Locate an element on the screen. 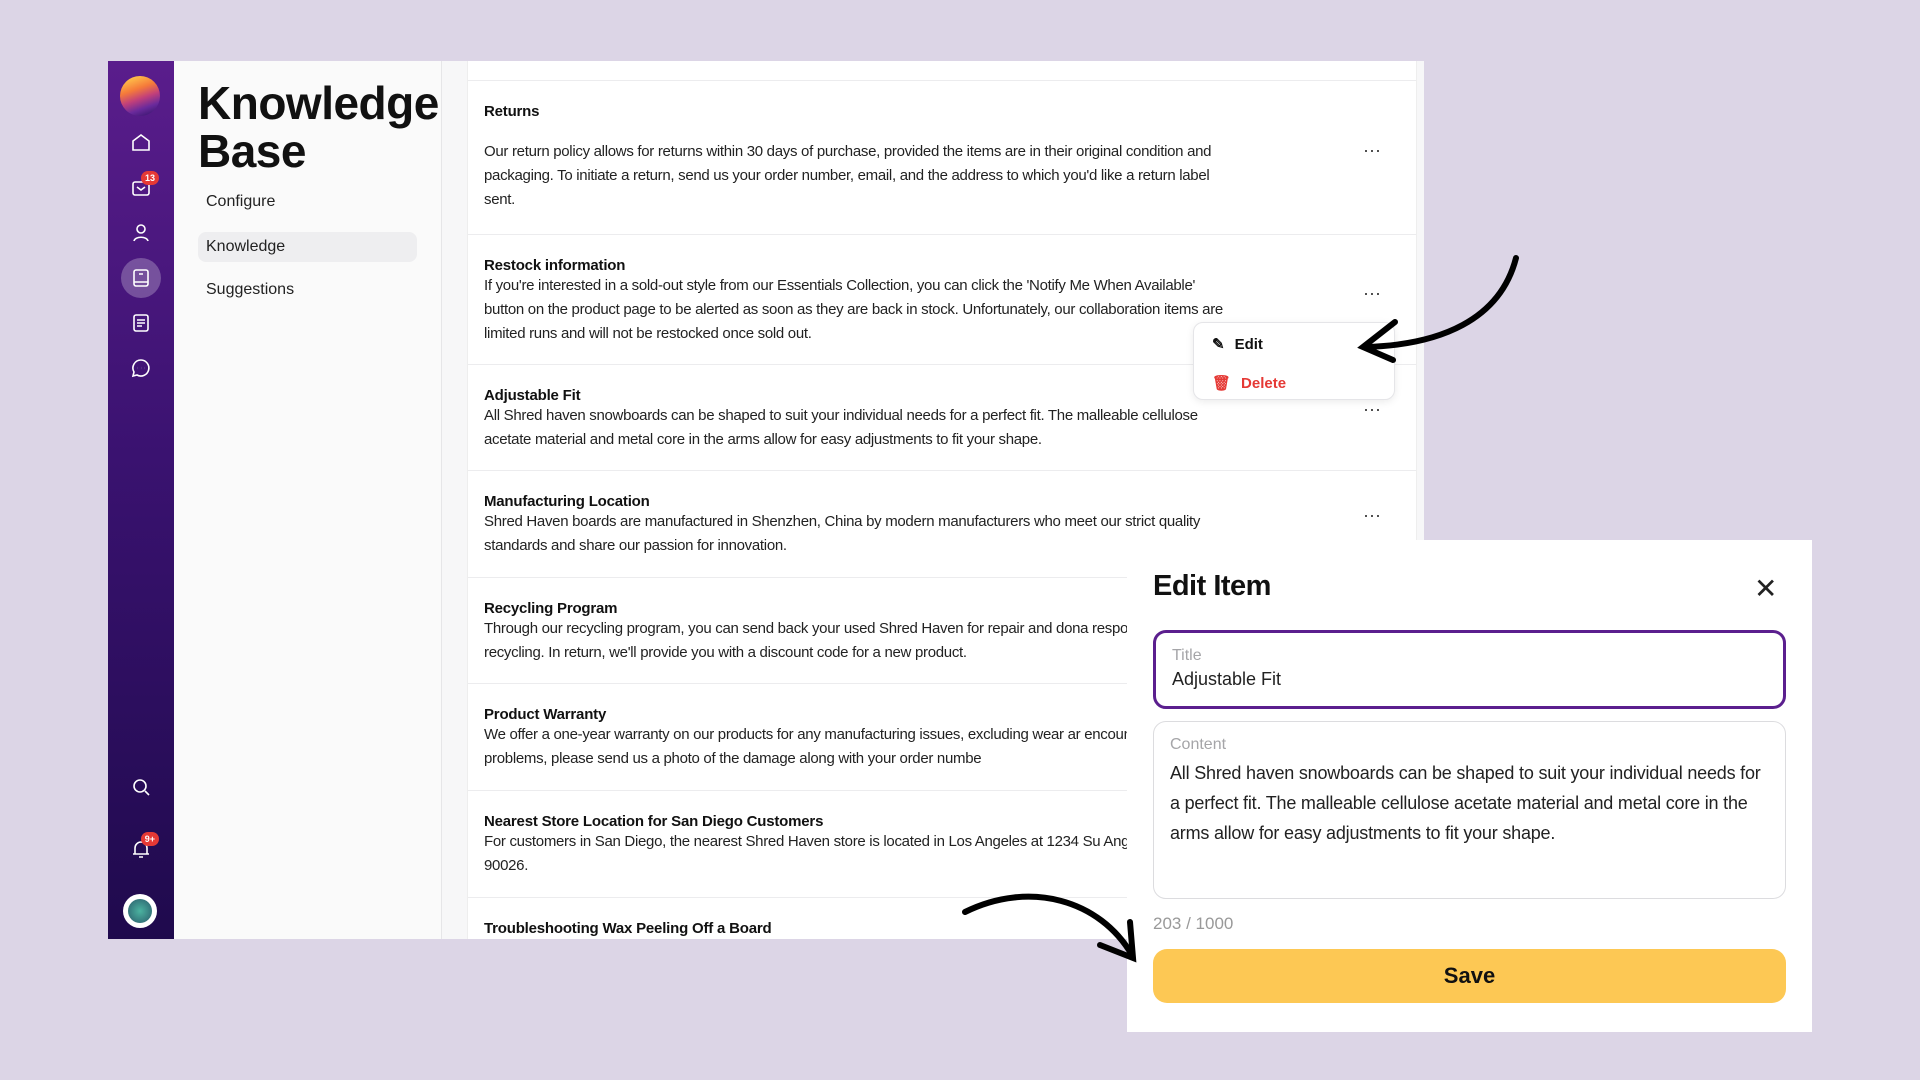 Image resolution: width=1920 pixels, height=1080 pixels. menu-edit: ✎ Edit is located at coordinates (1237, 344).